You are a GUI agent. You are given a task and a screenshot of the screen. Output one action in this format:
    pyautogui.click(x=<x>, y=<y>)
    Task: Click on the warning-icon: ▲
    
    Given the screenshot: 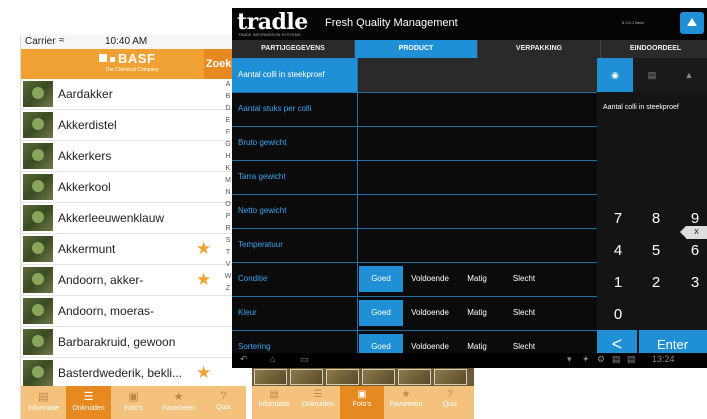 What is the action you would take?
    pyautogui.click(x=689, y=75)
    